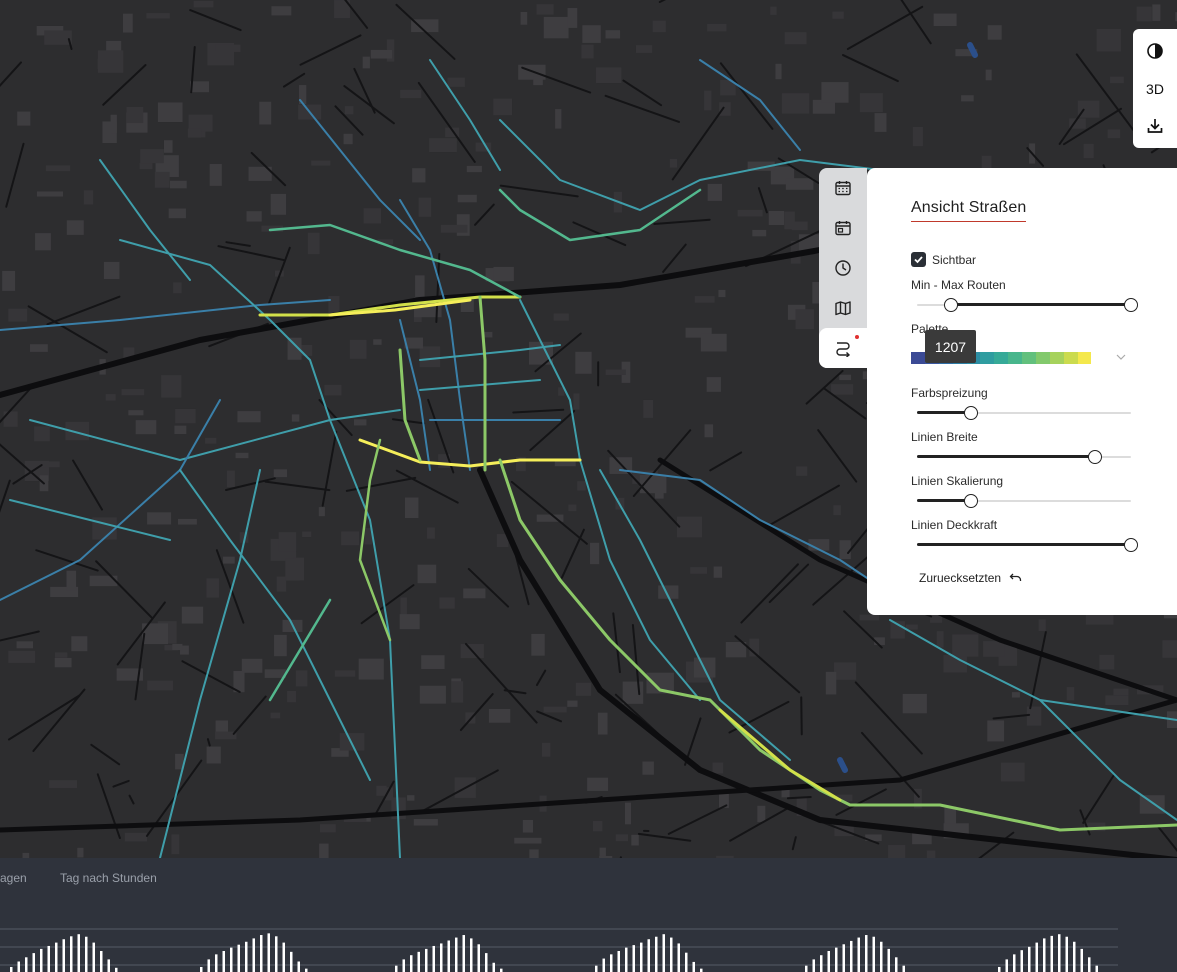 The height and width of the screenshot is (972, 1177). I want to click on scale-handle, so click(970, 501).